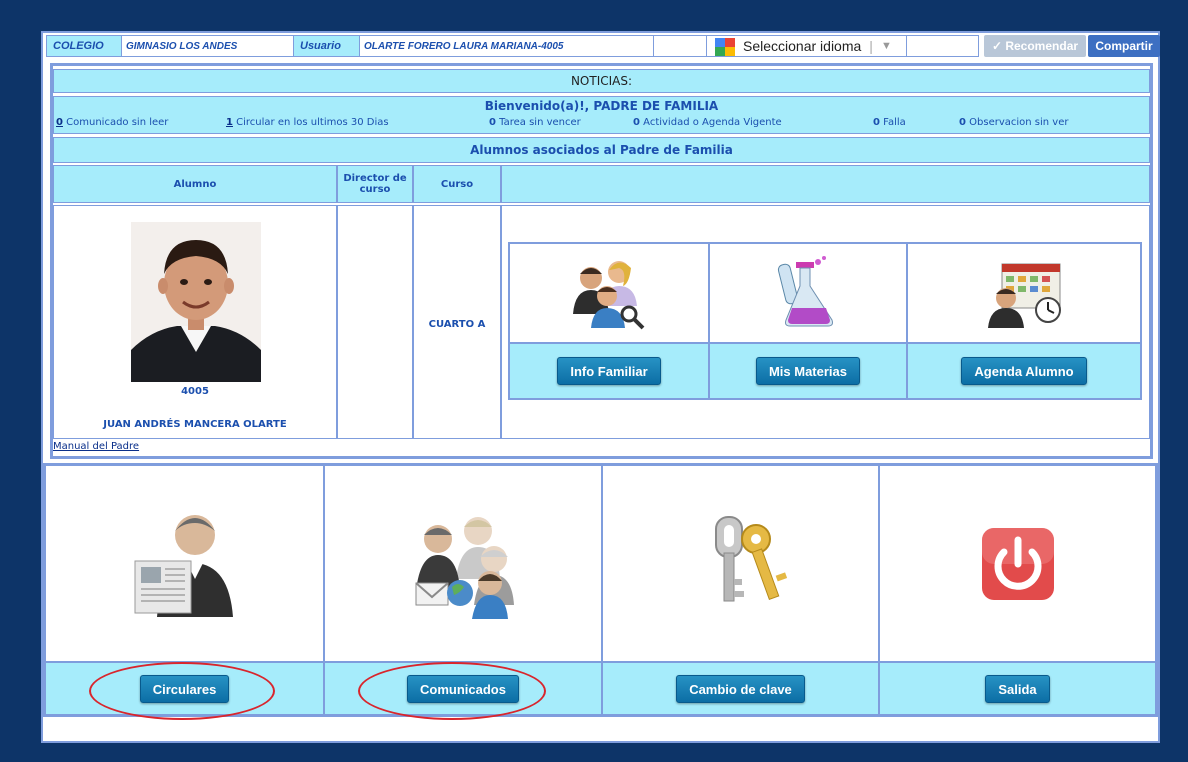 This screenshot has height=762, width=1188. I want to click on comunicados-row: Comunicados, so click(464, 687).